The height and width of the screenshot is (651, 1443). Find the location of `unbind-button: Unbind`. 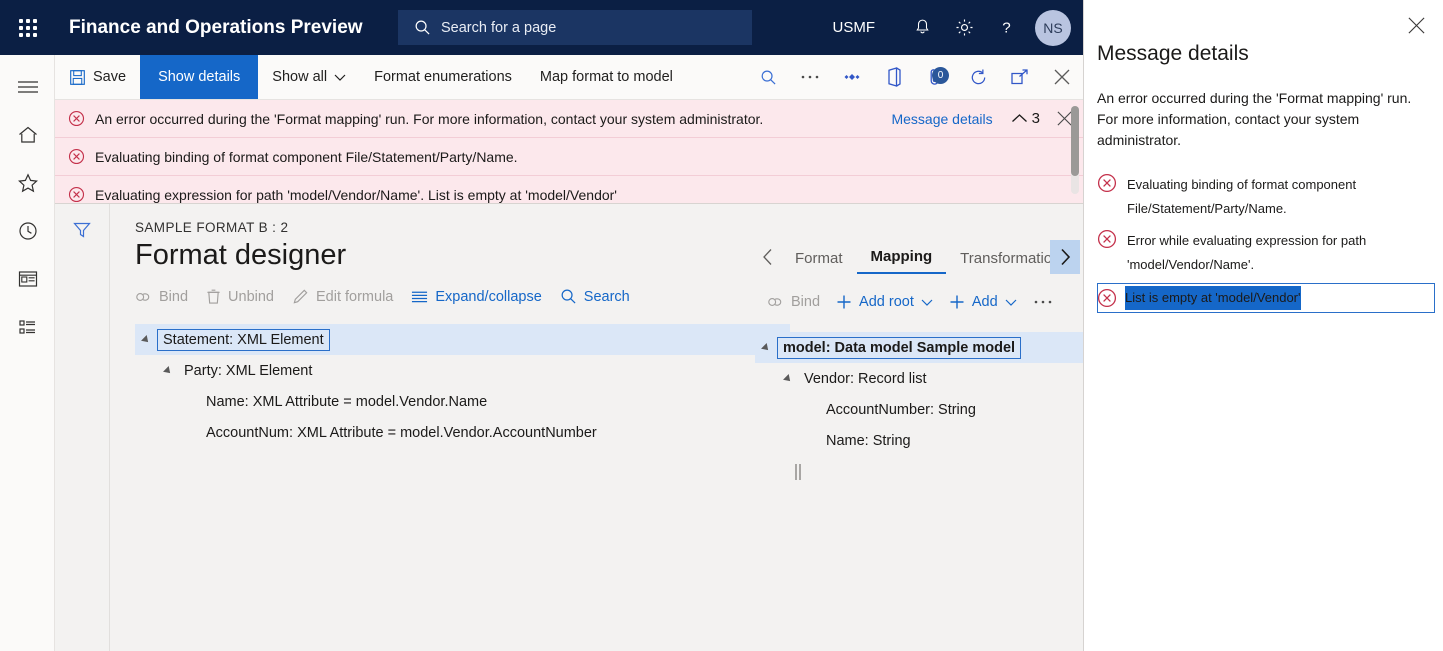

unbind-button: Unbind is located at coordinates (240, 296).